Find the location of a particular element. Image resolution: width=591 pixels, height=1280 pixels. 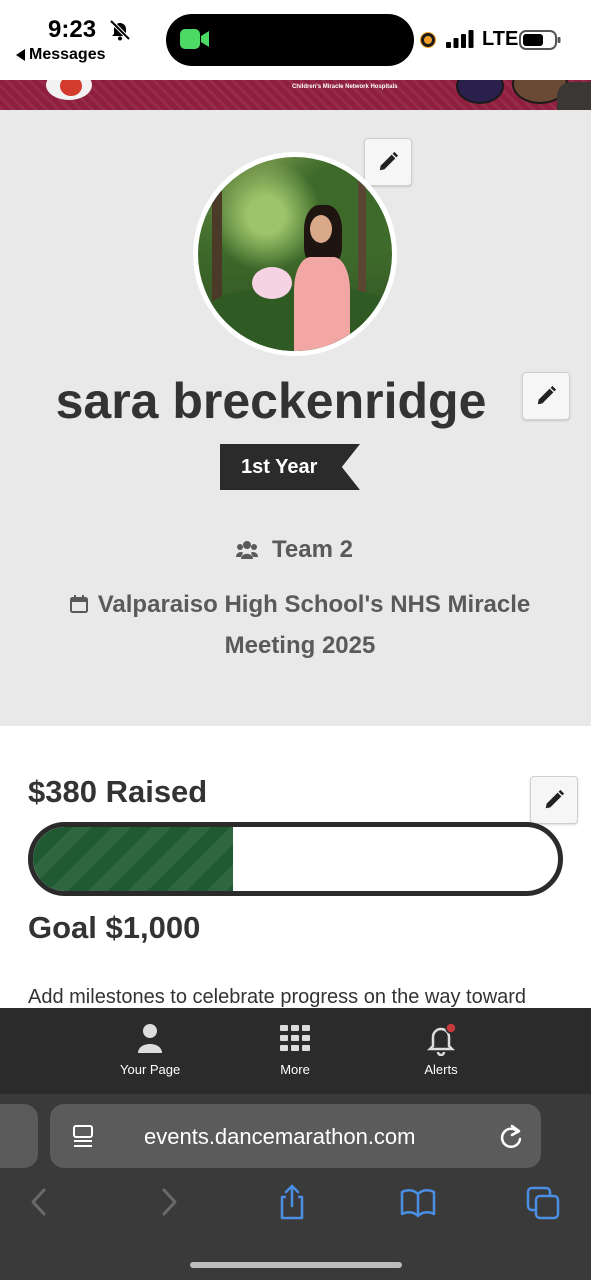

goal-amount: Goal $1,000 is located at coordinates (114, 927).